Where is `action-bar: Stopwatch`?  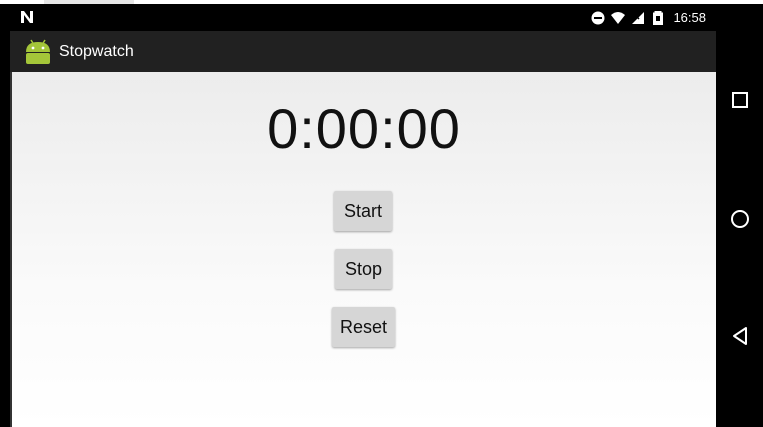
action-bar: Stopwatch is located at coordinates (363, 51).